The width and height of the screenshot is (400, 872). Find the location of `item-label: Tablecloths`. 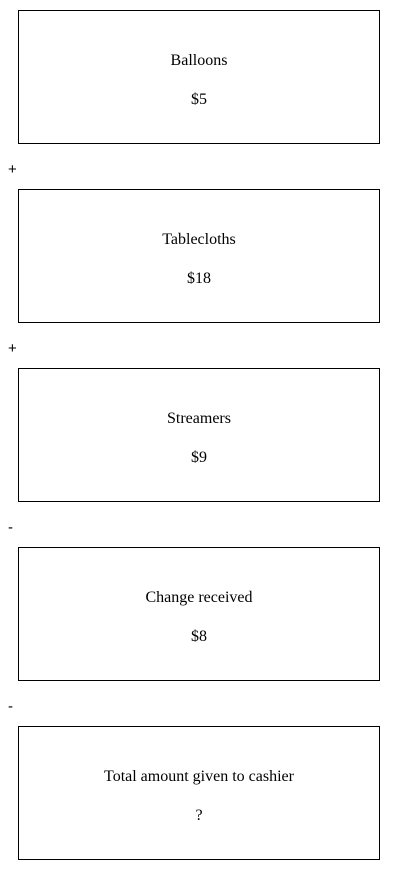

item-label: Tablecloths is located at coordinates (199, 239).